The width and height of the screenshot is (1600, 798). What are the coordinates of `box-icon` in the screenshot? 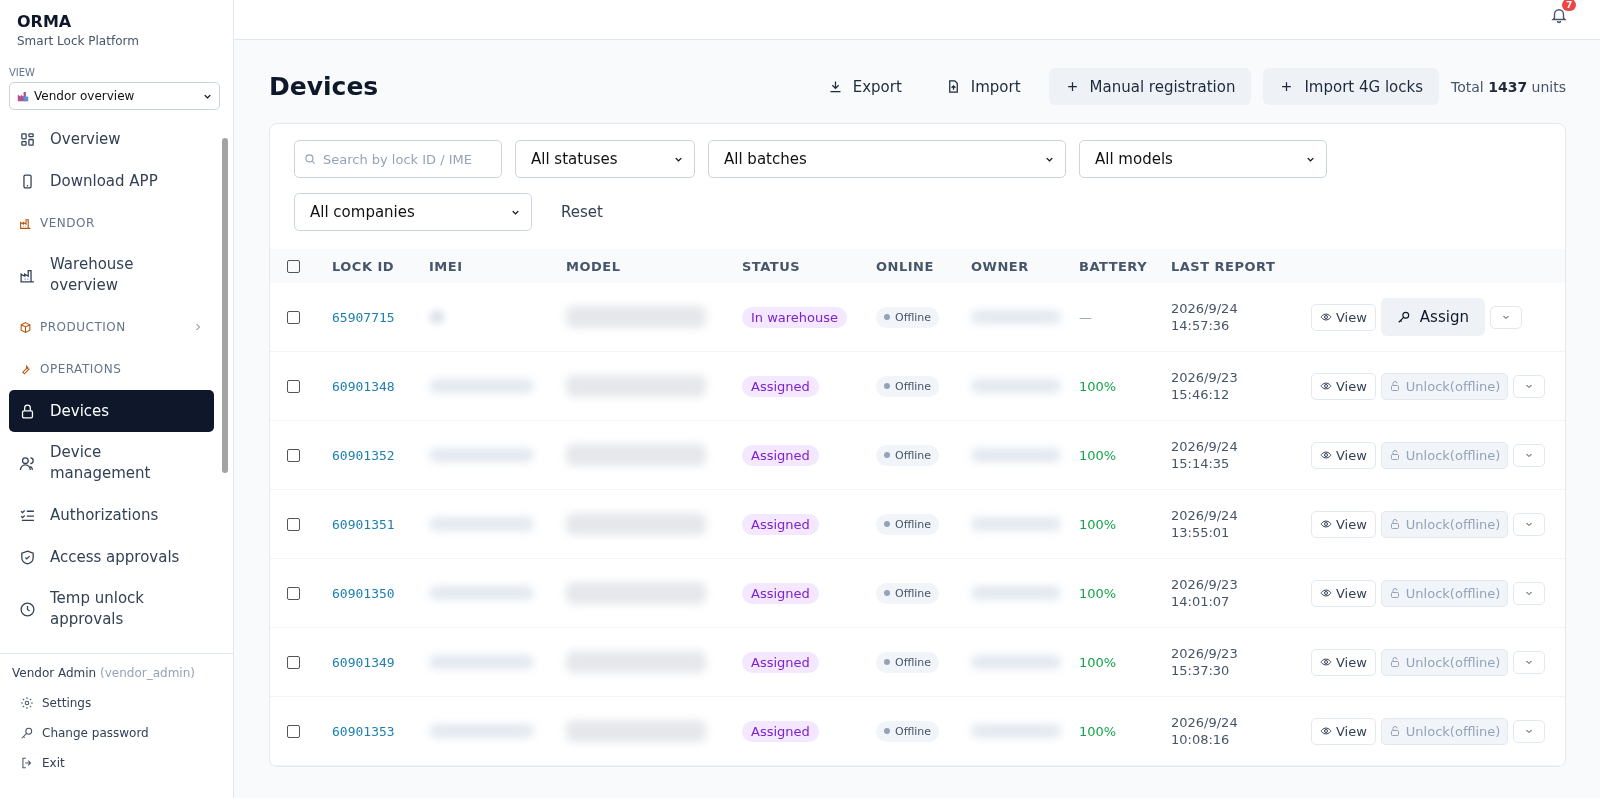 It's located at (25, 327).